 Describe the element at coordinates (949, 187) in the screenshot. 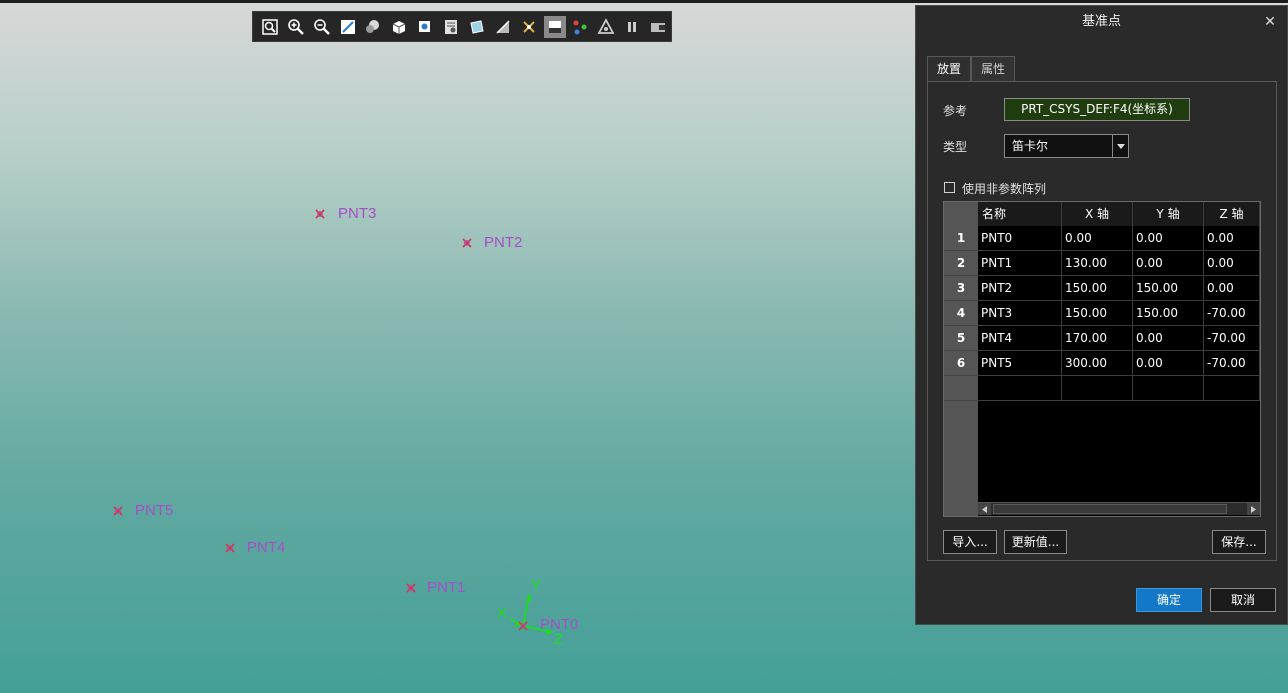

I see `nonparametric-array-checkbox` at that location.